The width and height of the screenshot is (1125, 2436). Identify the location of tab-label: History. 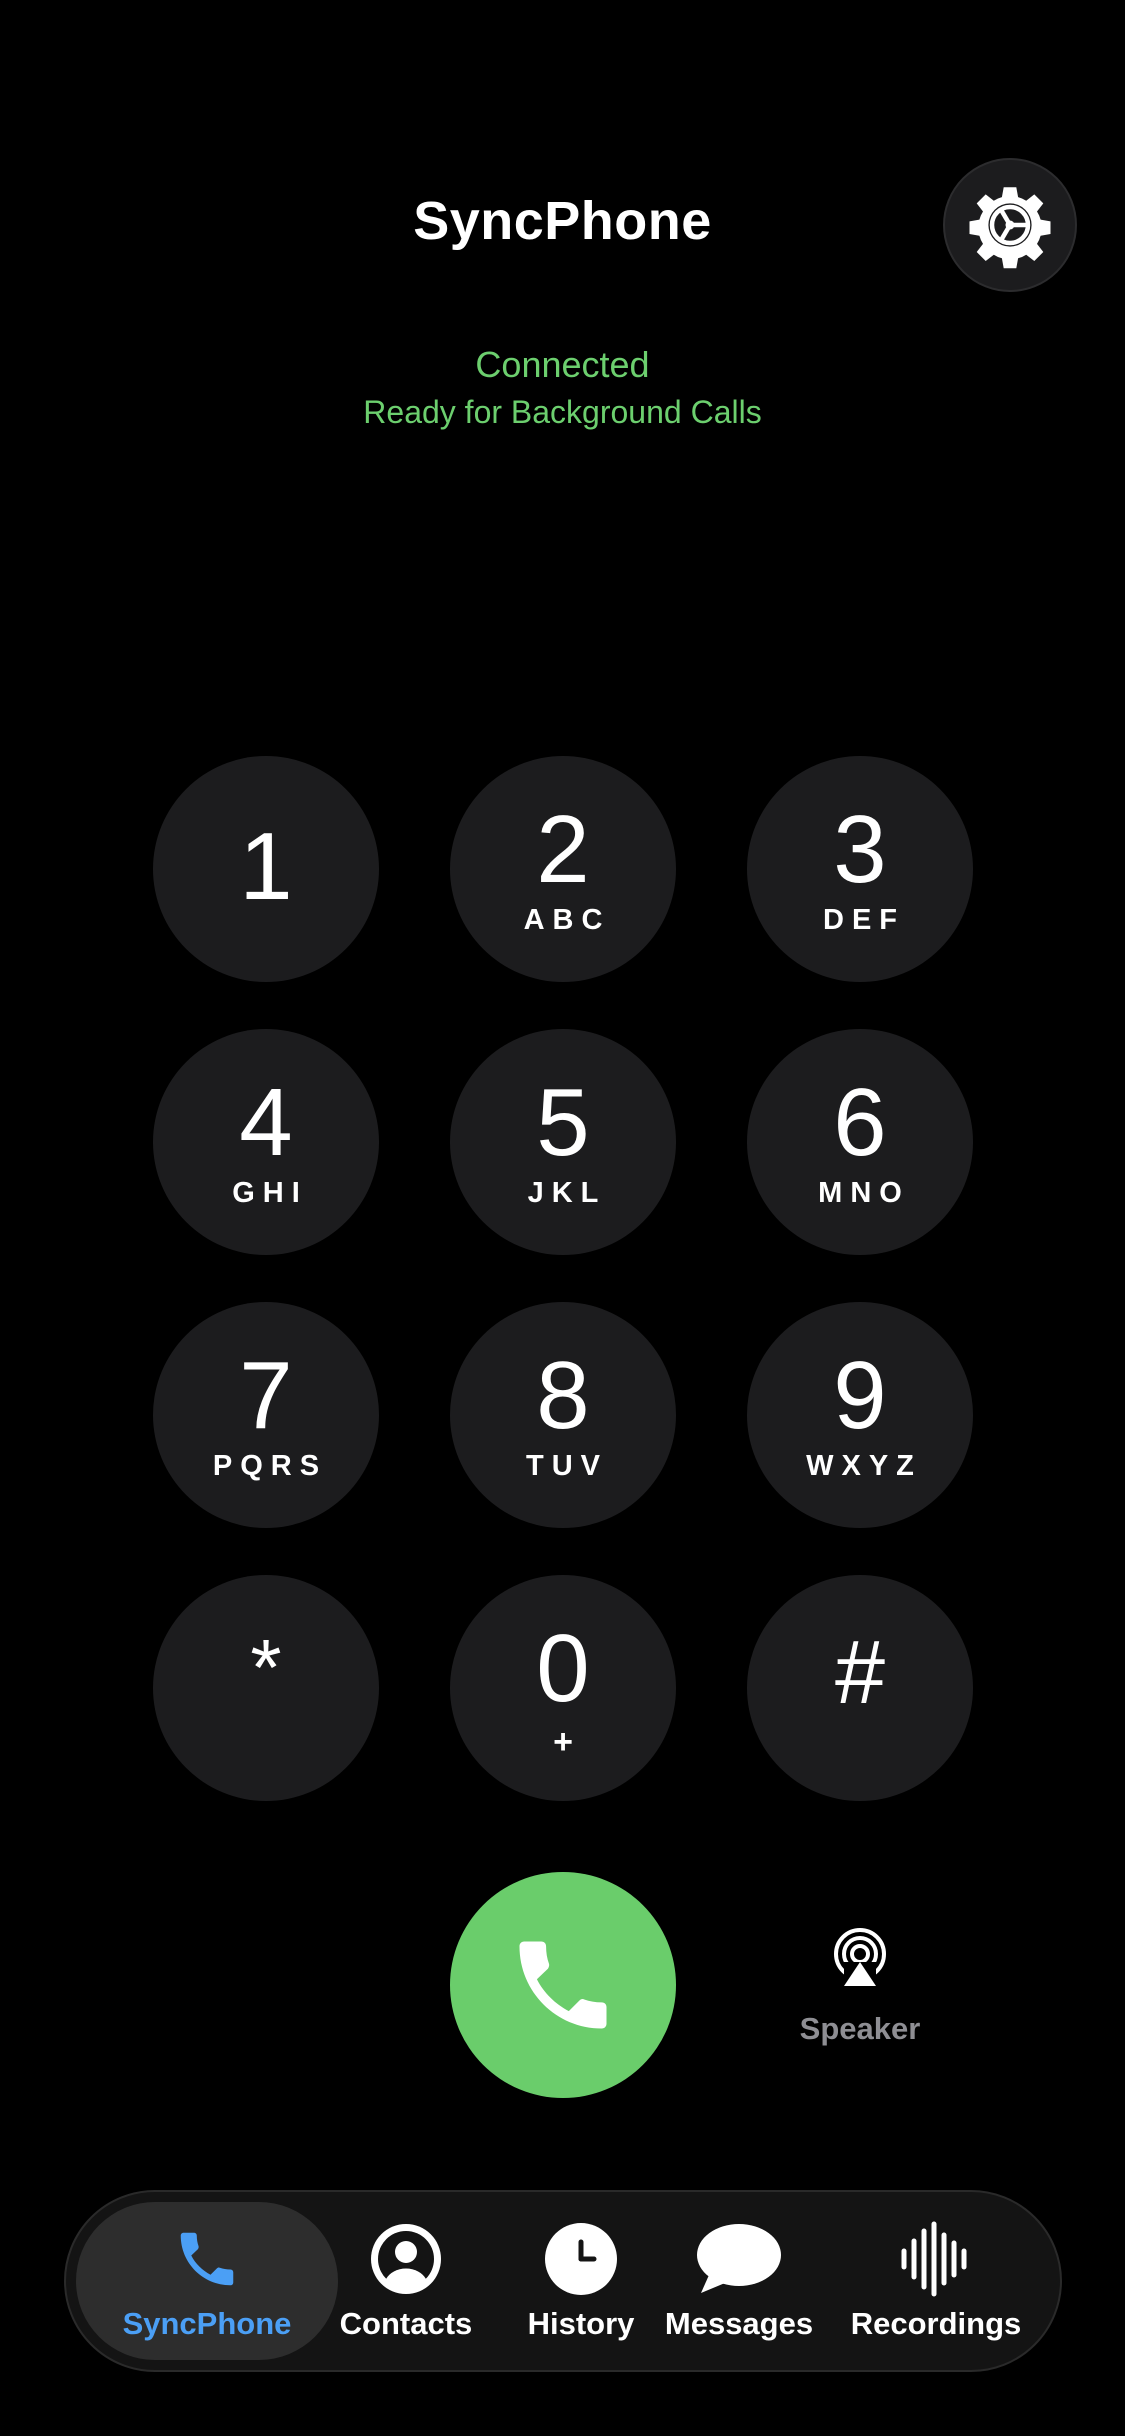
(581, 2323).